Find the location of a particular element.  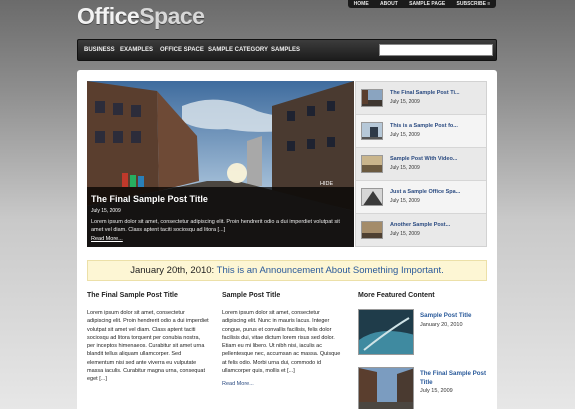

site-logo: OfficeSpace is located at coordinates (141, 16).